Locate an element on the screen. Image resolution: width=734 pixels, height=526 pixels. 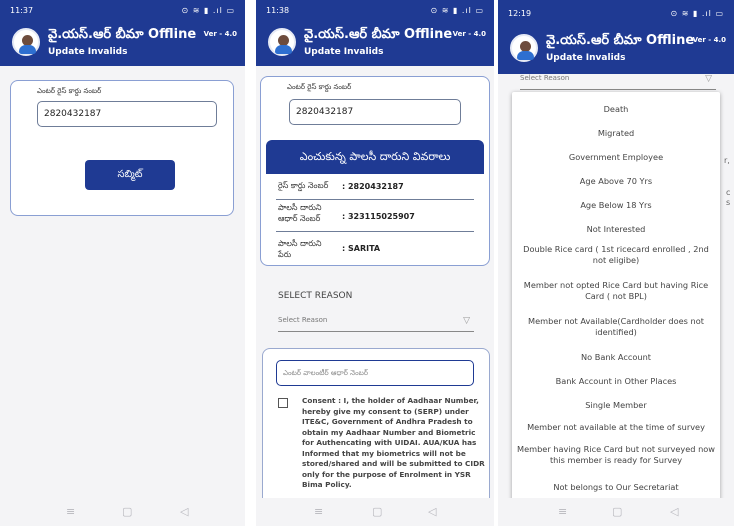
status-bar: 11:38 ⊙ ≋ ▮ .ıl ▭ is located at coordinates (375, 11).